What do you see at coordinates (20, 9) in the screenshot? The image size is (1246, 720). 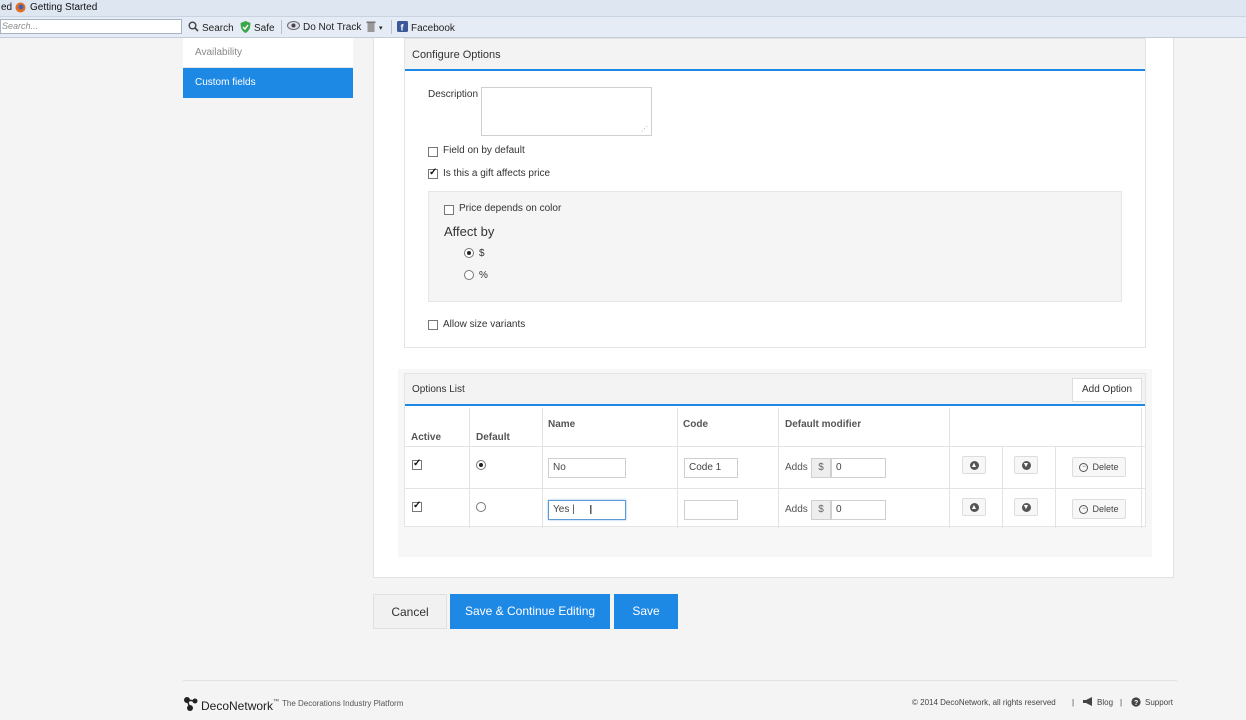 I see `firefox-icon` at bounding box center [20, 9].